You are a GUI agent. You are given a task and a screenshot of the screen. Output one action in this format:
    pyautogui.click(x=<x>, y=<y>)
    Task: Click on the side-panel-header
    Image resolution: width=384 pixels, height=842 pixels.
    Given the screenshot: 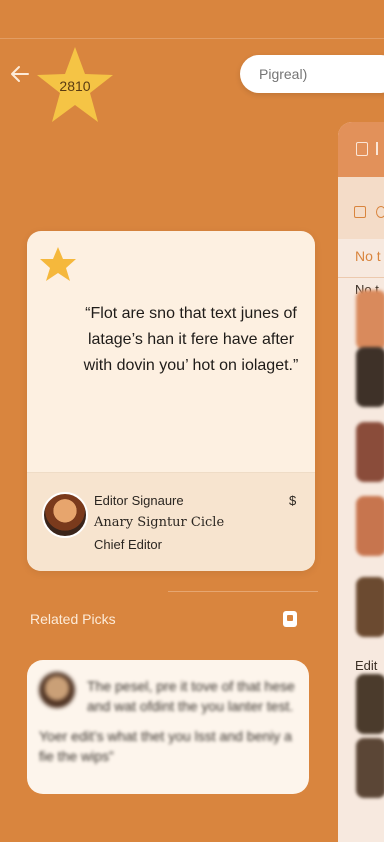 What is the action you would take?
    pyautogui.click(x=361, y=149)
    